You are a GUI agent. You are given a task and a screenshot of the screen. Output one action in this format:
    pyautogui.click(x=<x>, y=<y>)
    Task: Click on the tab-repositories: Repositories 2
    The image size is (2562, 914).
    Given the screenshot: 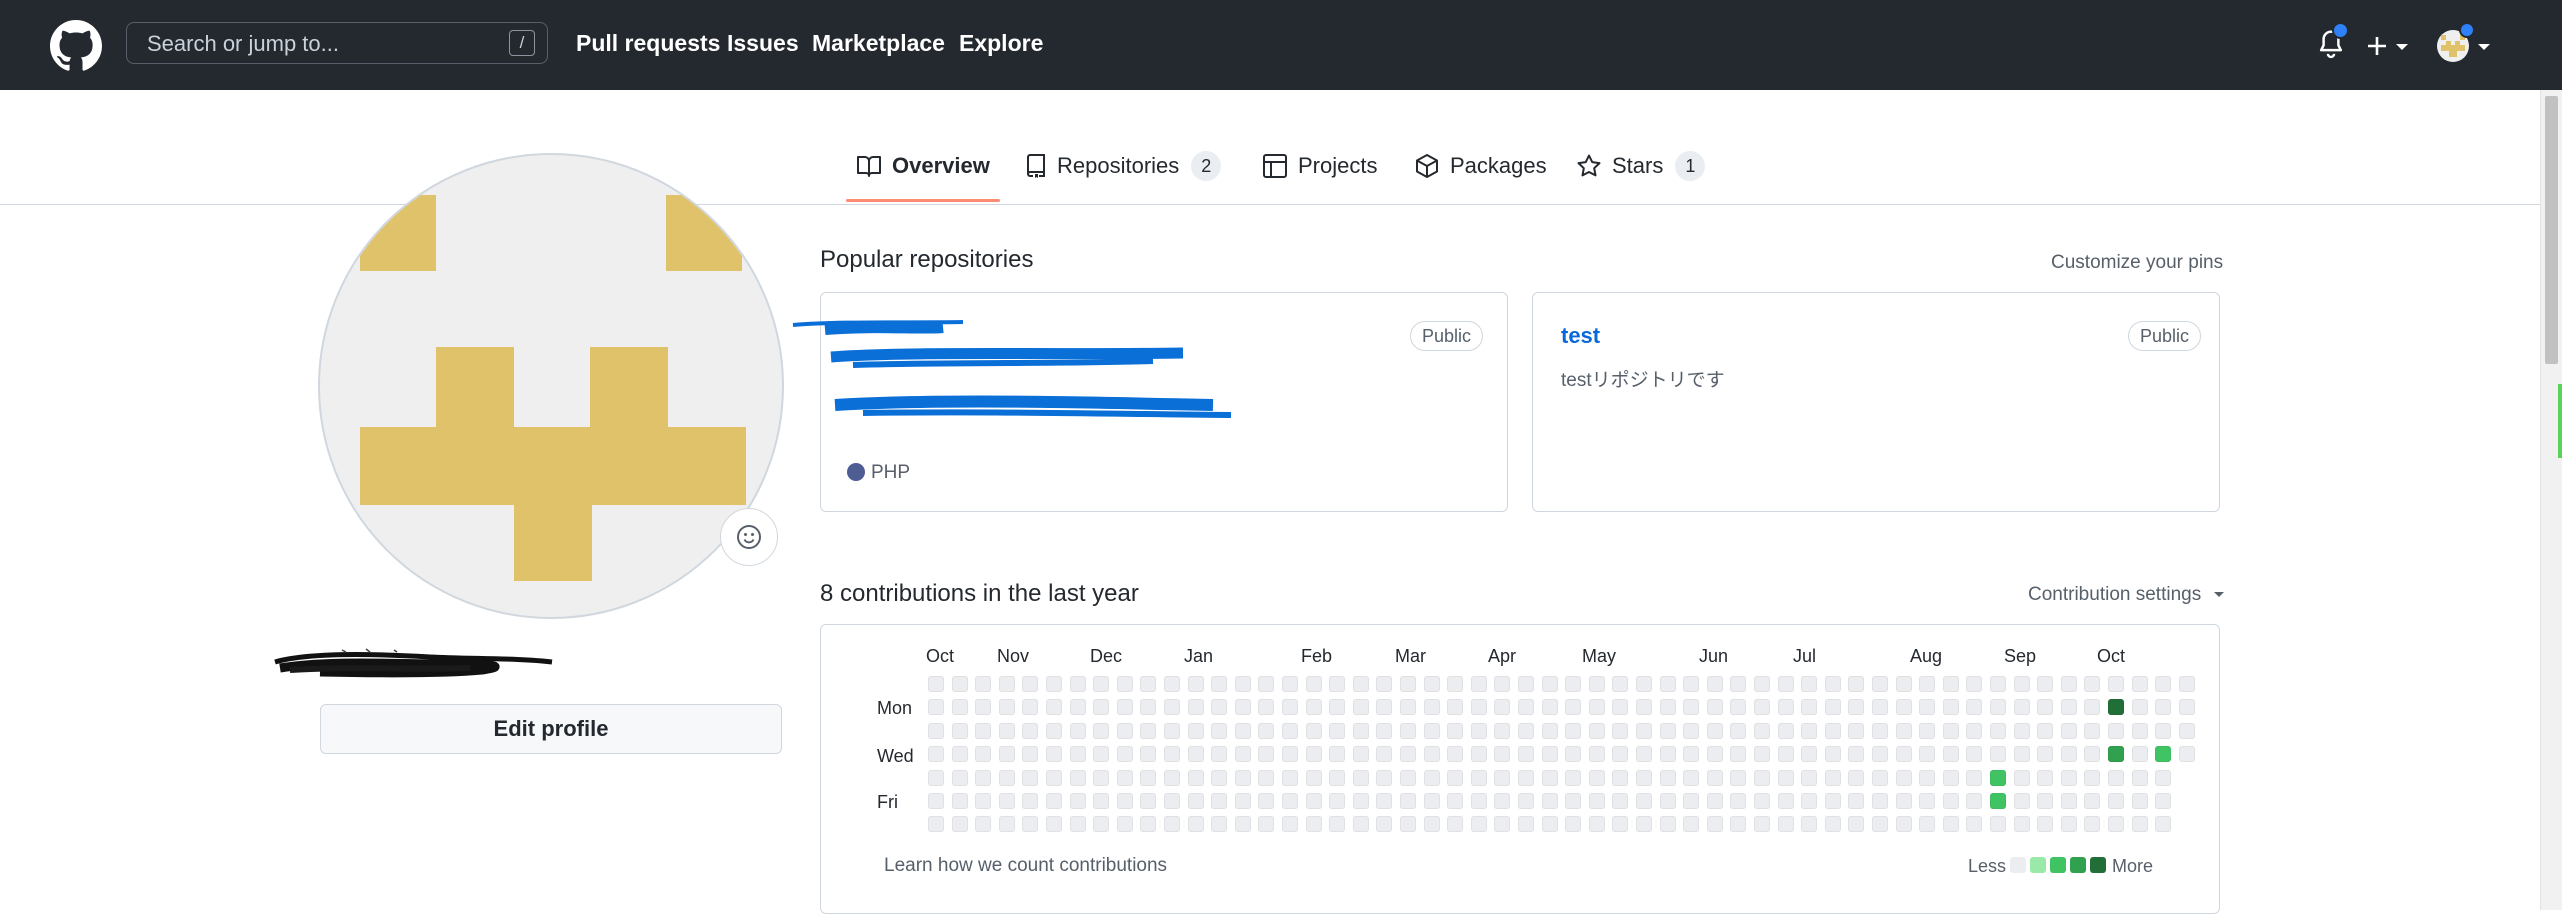 What is the action you would take?
    pyautogui.click(x=1123, y=166)
    